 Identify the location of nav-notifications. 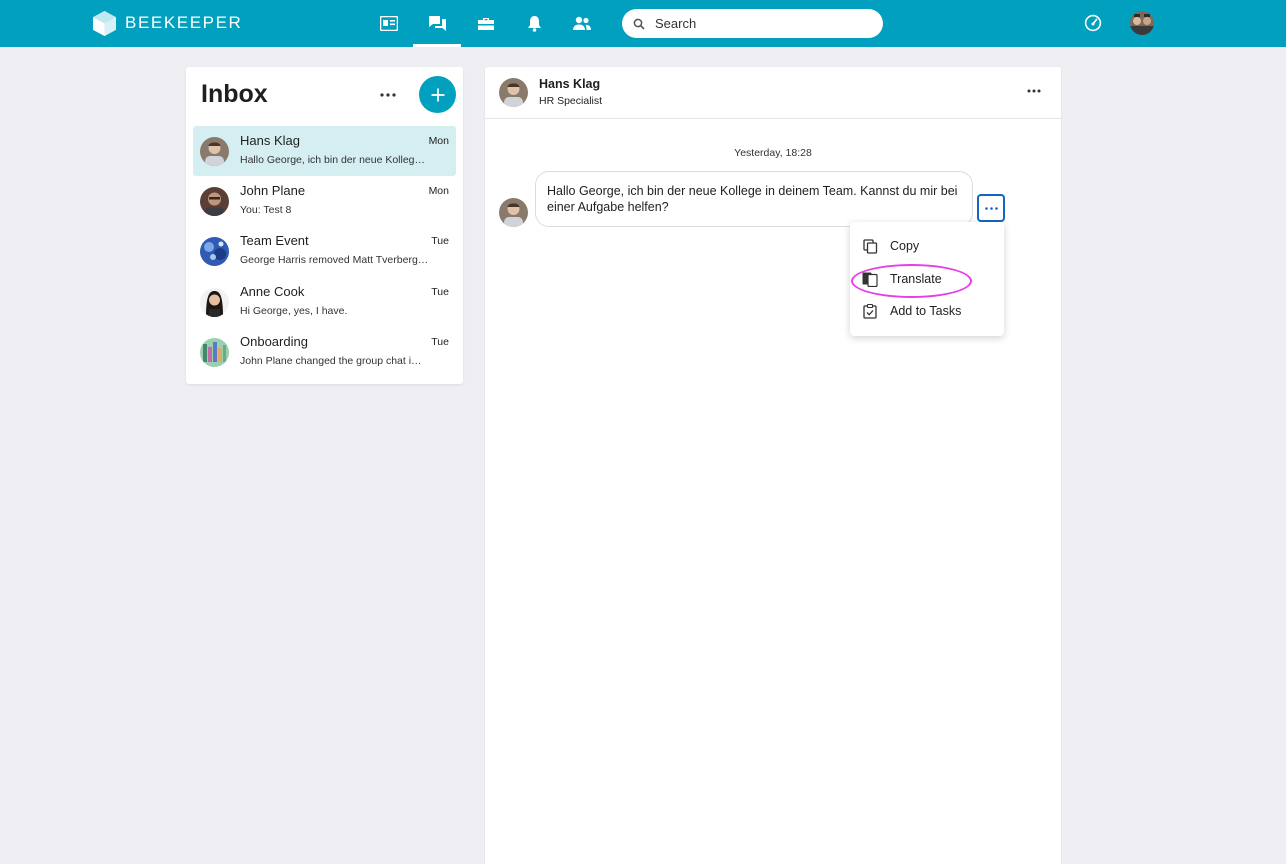
(534, 23).